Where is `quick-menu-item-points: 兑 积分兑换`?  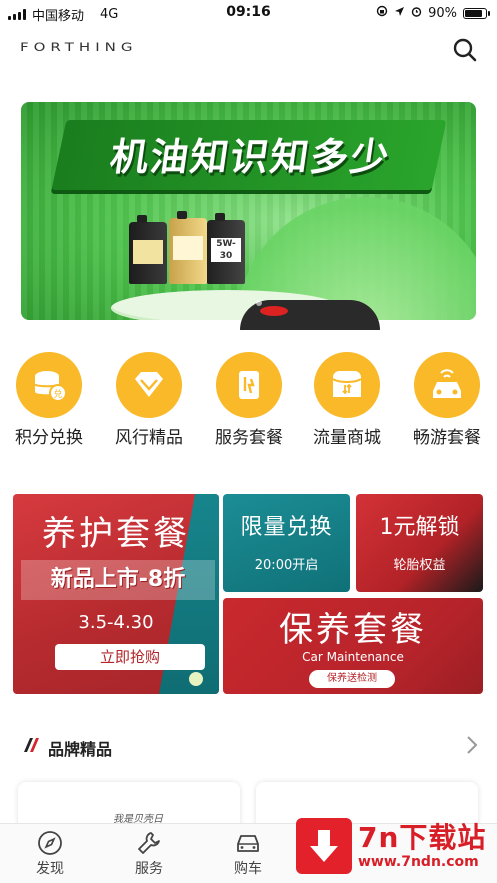
quick-menu-item-points: 兑 积分兑换 is located at coordinates (49, 400).